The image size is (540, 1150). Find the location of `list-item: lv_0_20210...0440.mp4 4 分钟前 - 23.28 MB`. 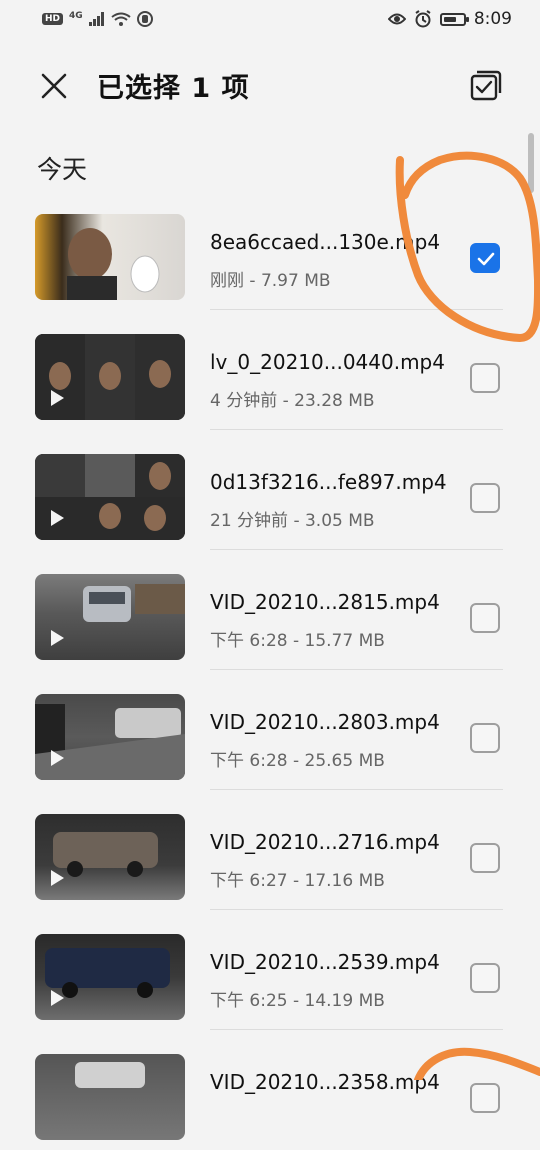

list-item: lv_0_20210...0440.mp4 4 分钟前 - 23.28 MB is located at coordinates (270, 370).